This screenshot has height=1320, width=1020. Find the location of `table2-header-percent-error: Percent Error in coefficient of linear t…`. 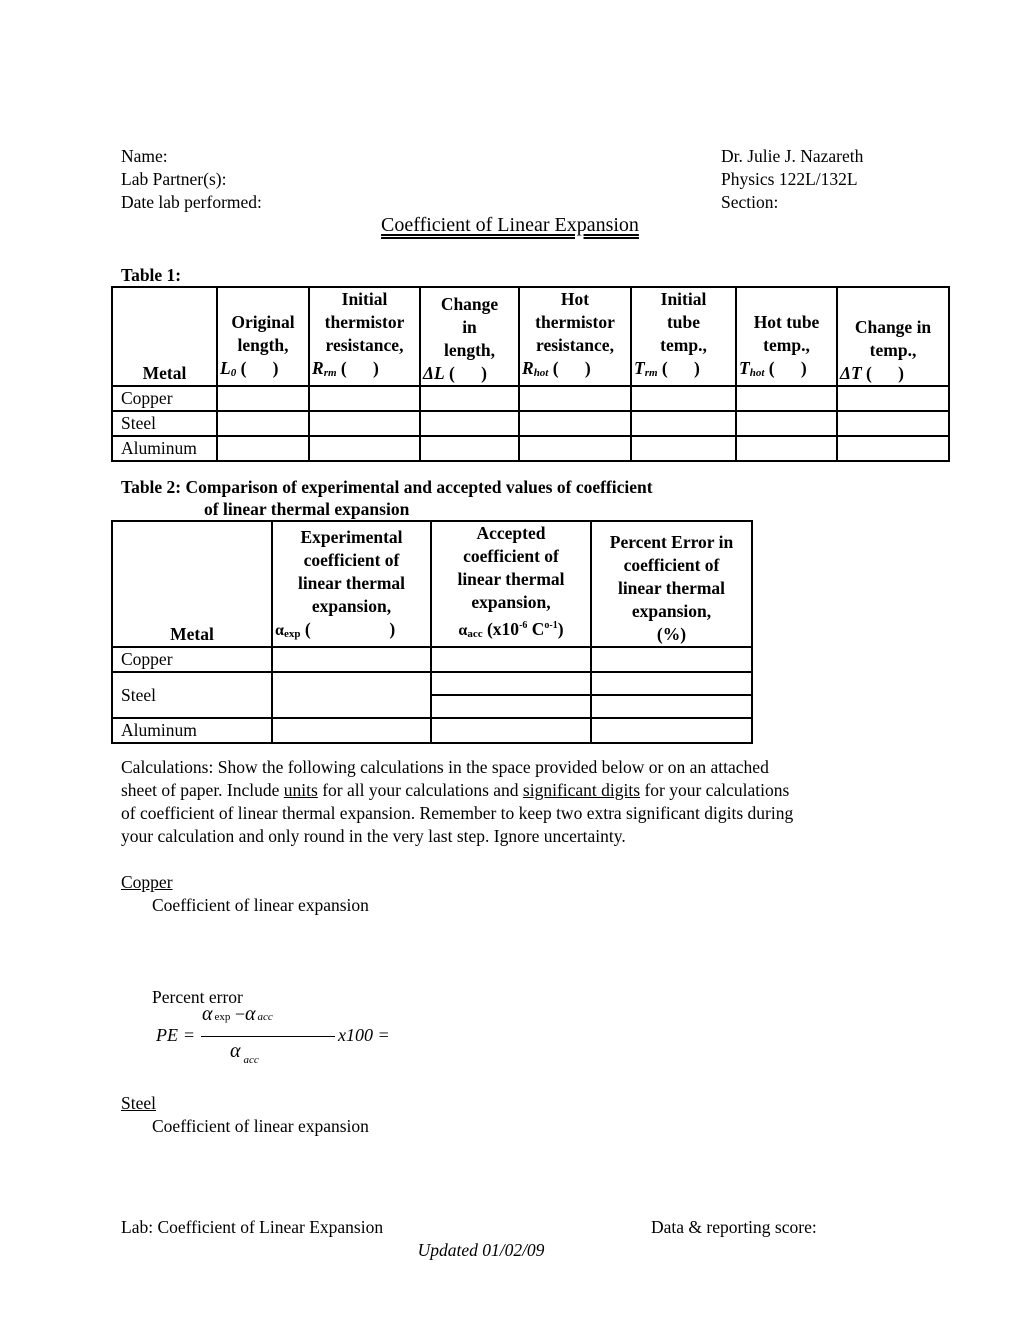

table2-header-percent-error: Percent Error in coefficient of linear t… is located at coordinates (671, 584).